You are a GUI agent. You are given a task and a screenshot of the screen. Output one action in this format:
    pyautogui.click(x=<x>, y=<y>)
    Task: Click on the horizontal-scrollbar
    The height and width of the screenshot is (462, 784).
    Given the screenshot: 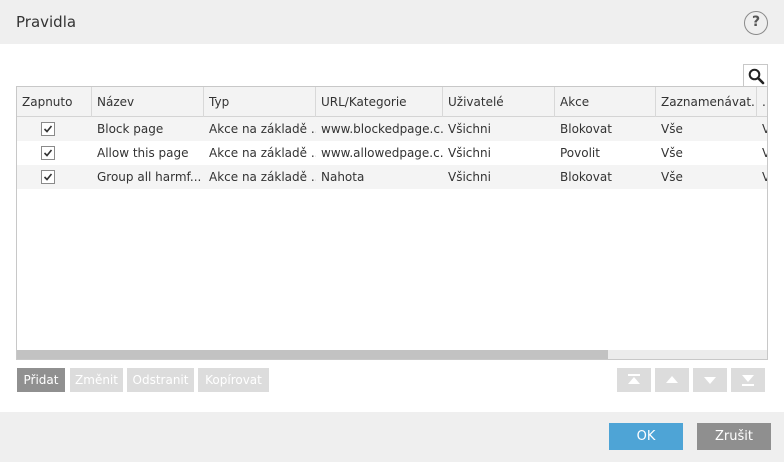 What is the action you would take?
    pyautogui.click(x=392, y=354)
    